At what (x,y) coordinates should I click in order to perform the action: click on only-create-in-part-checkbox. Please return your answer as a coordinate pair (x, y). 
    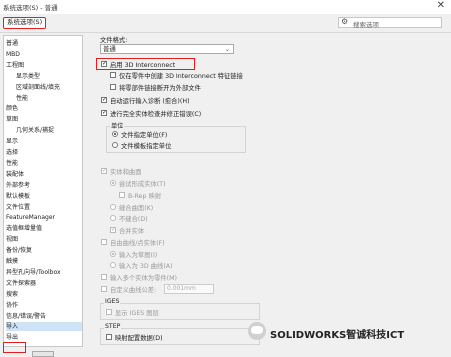
    Looking at the image, I should click on (113, 75).